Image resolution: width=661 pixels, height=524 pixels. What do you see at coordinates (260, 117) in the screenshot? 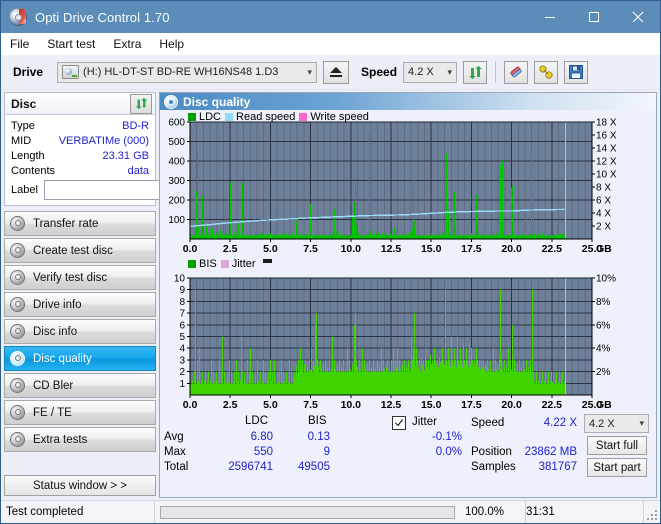
I see `legend-item-read-speed: Read speed` at bounding box center [260, 117].